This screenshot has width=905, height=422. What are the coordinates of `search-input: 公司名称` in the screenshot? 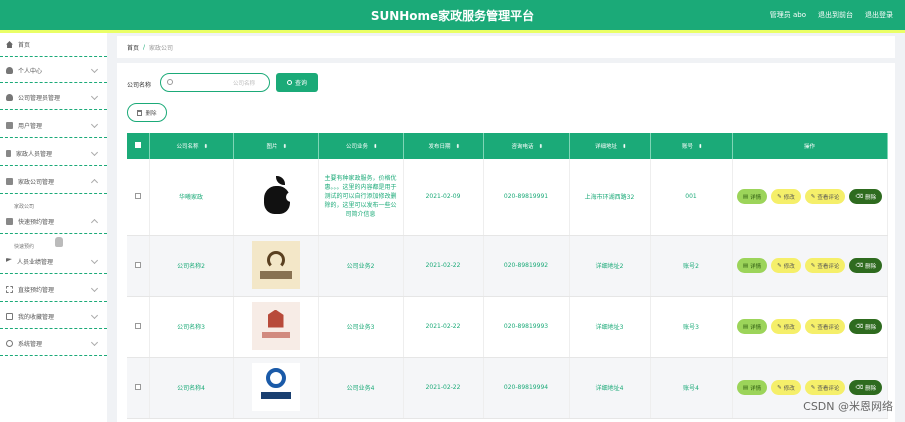 It's located at (215, 82).